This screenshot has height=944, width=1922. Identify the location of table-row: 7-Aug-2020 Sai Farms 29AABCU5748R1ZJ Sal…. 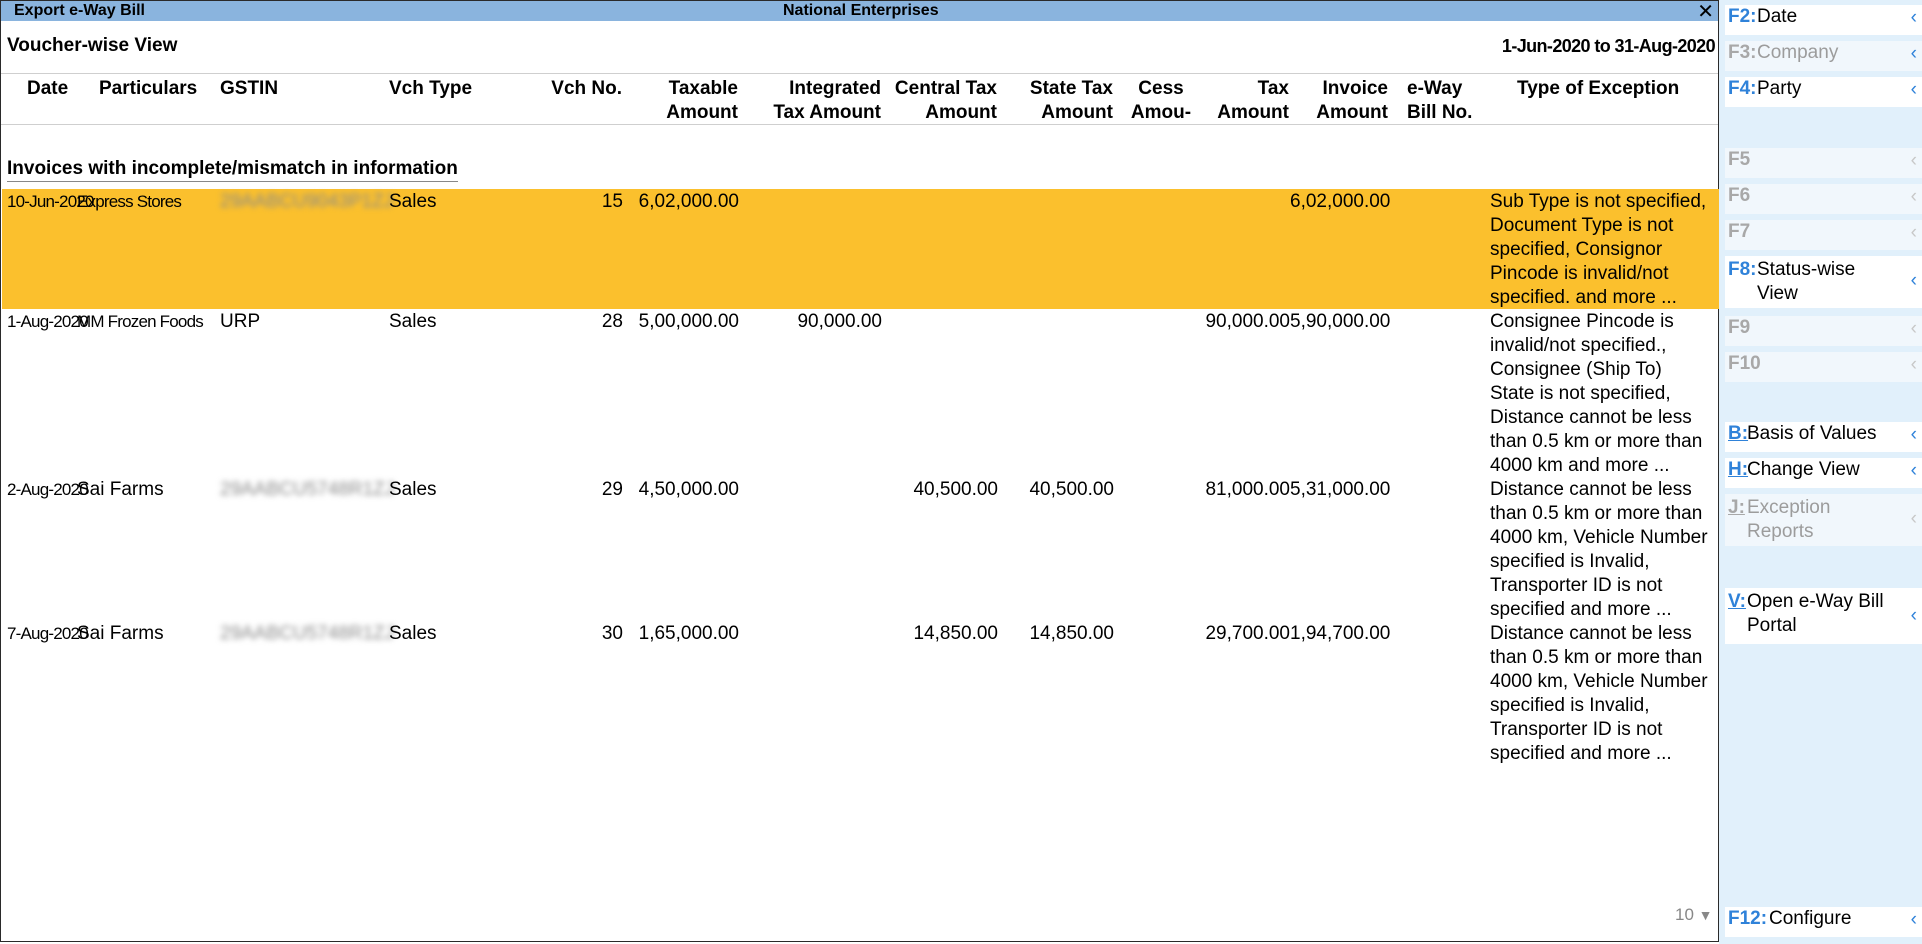
(860, 695).